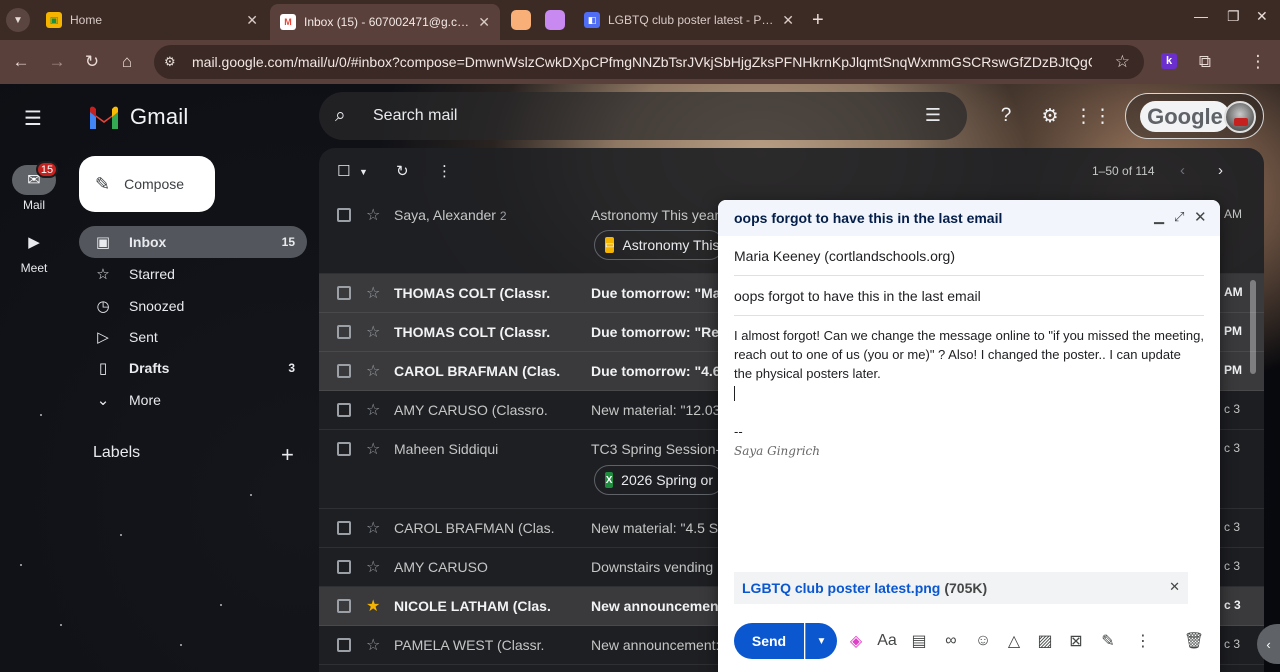 The image size is (1280, 672). Describe the element at coordinates (521, 20) in the screenshot. I see `tab-group-orange` at that location.